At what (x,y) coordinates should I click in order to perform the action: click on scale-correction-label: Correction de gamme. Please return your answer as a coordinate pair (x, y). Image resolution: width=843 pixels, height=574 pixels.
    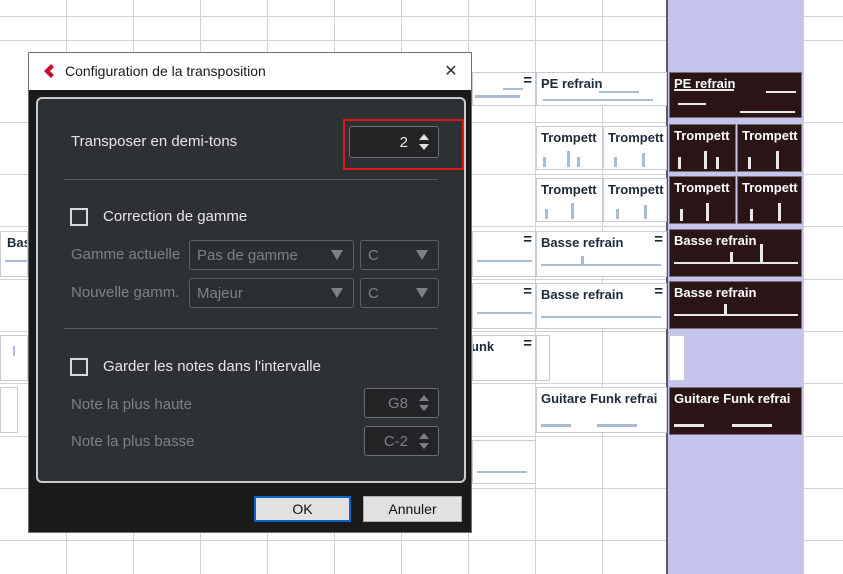
    Looking at the image, I should click on (175, 216).